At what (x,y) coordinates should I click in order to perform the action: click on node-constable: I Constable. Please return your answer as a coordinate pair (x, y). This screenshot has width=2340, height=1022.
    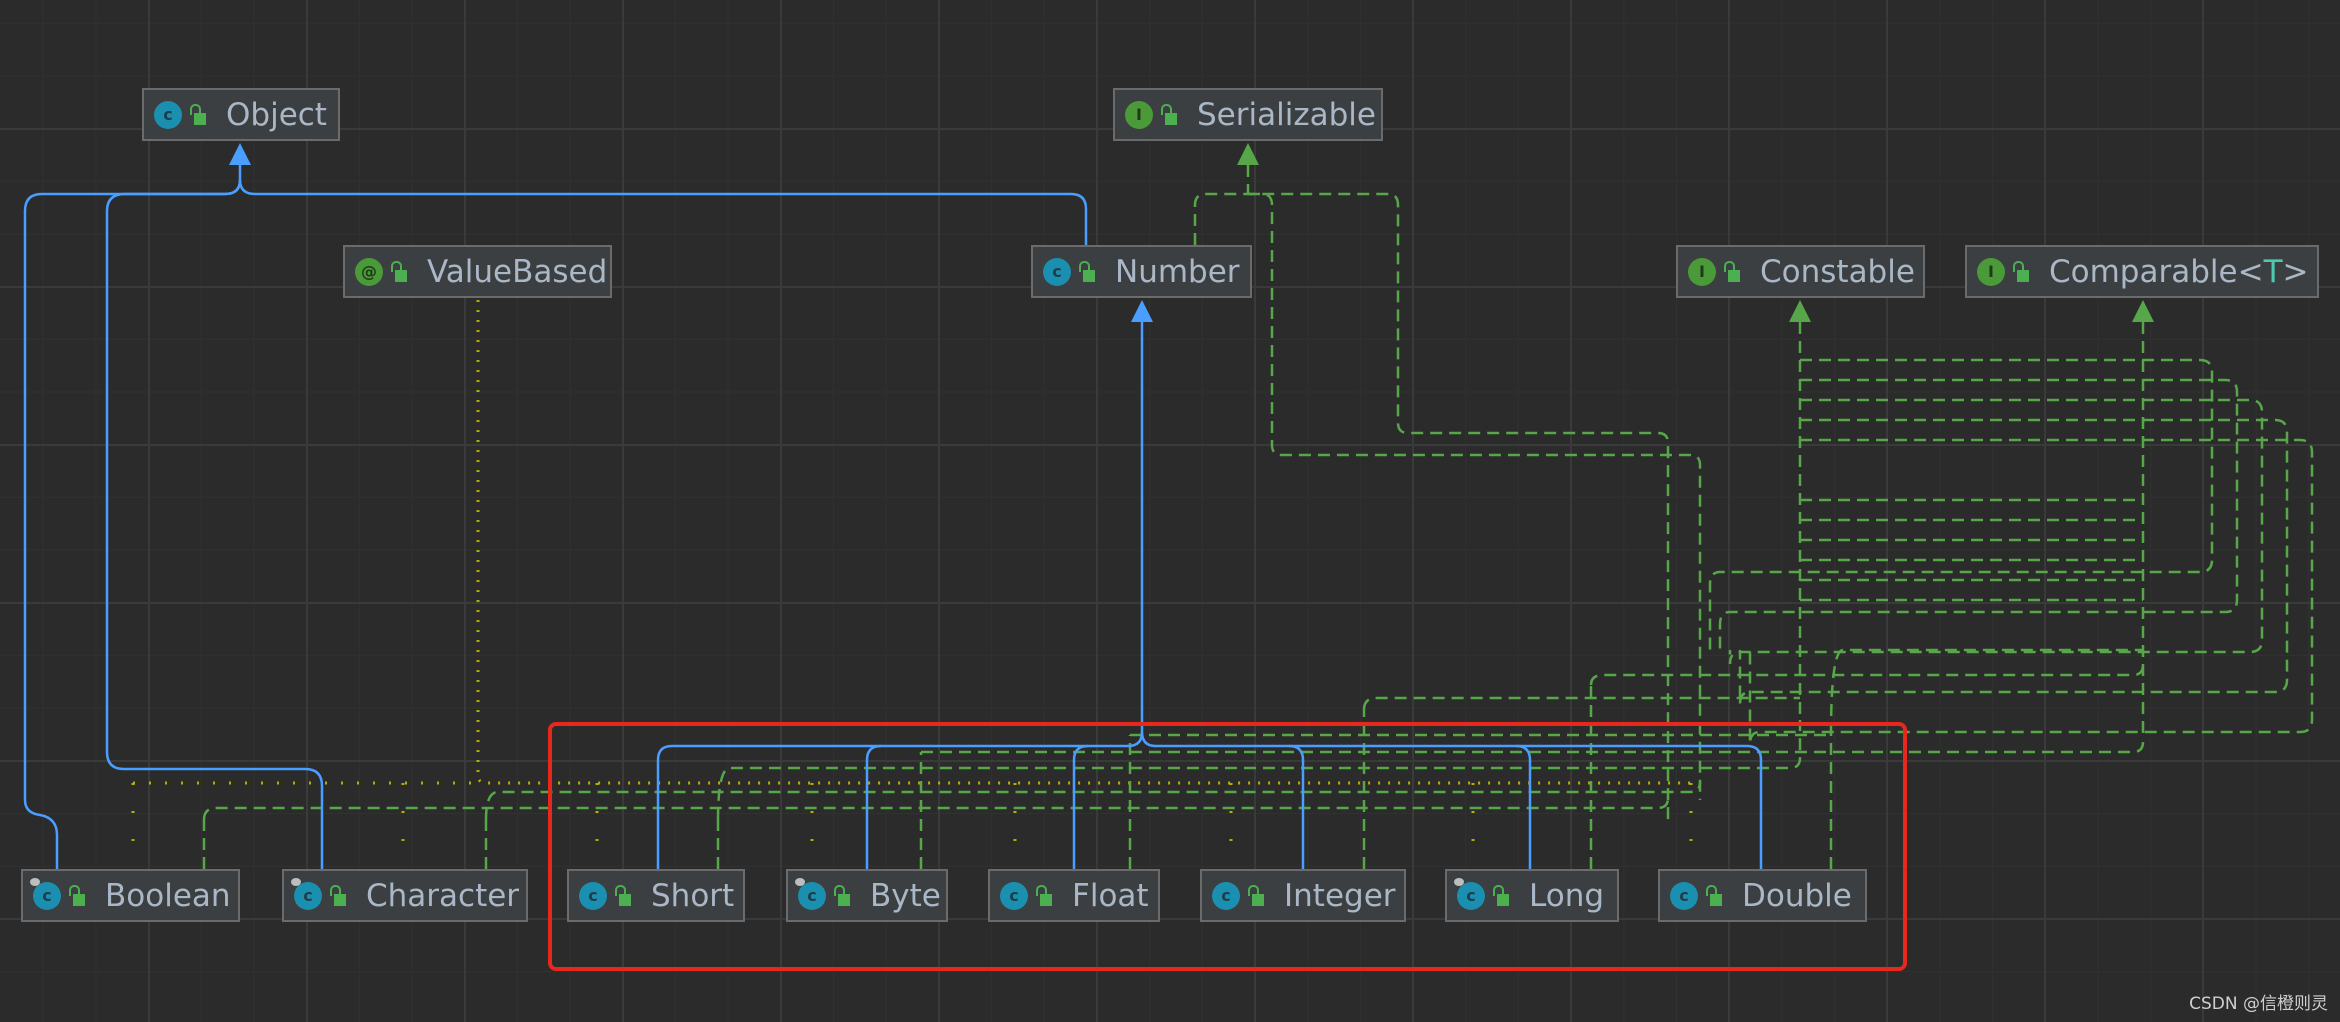
    Looking at the image, I should click on (1800, 271).